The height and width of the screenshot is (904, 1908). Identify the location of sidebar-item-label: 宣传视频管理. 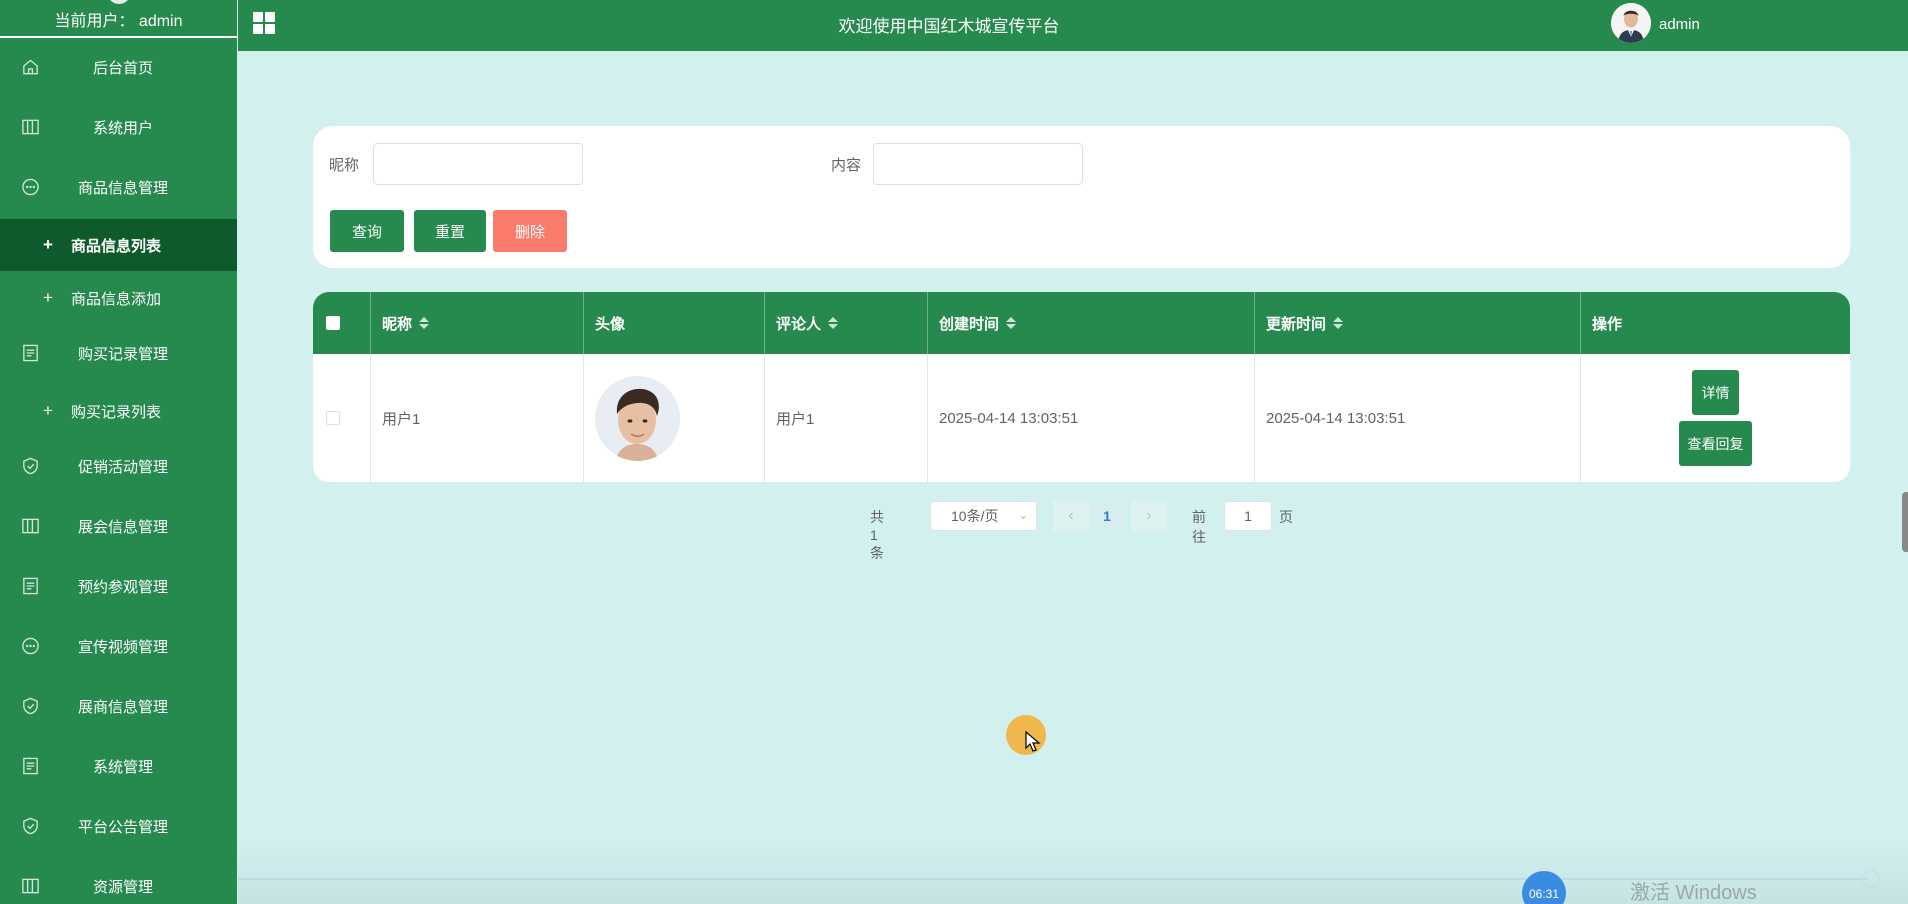
(122, 647).